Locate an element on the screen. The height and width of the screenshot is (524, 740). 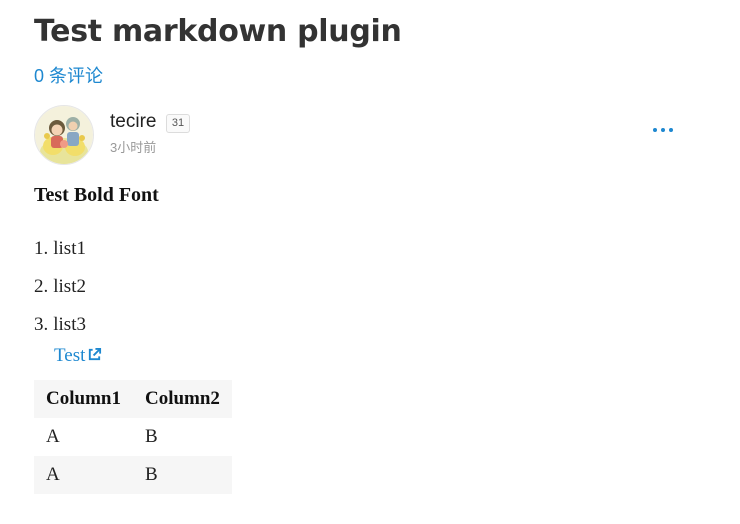
table-header-row: Column1 Column2 is located at coordinates (133, 399).